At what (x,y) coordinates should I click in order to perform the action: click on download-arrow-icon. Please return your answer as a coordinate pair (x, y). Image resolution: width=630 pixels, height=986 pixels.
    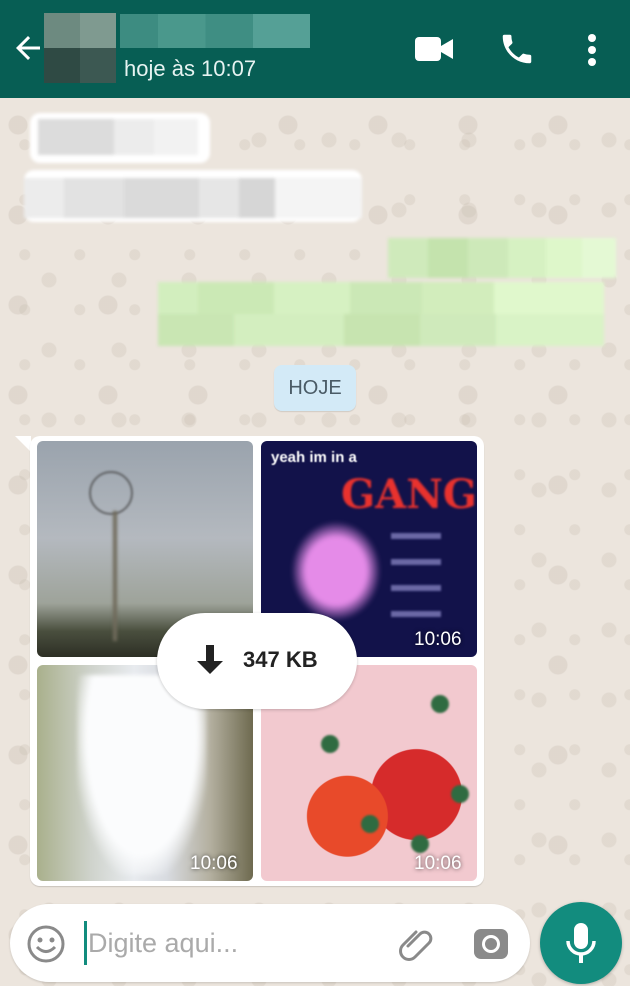
    Looking at the image, I should click on (210, 661).